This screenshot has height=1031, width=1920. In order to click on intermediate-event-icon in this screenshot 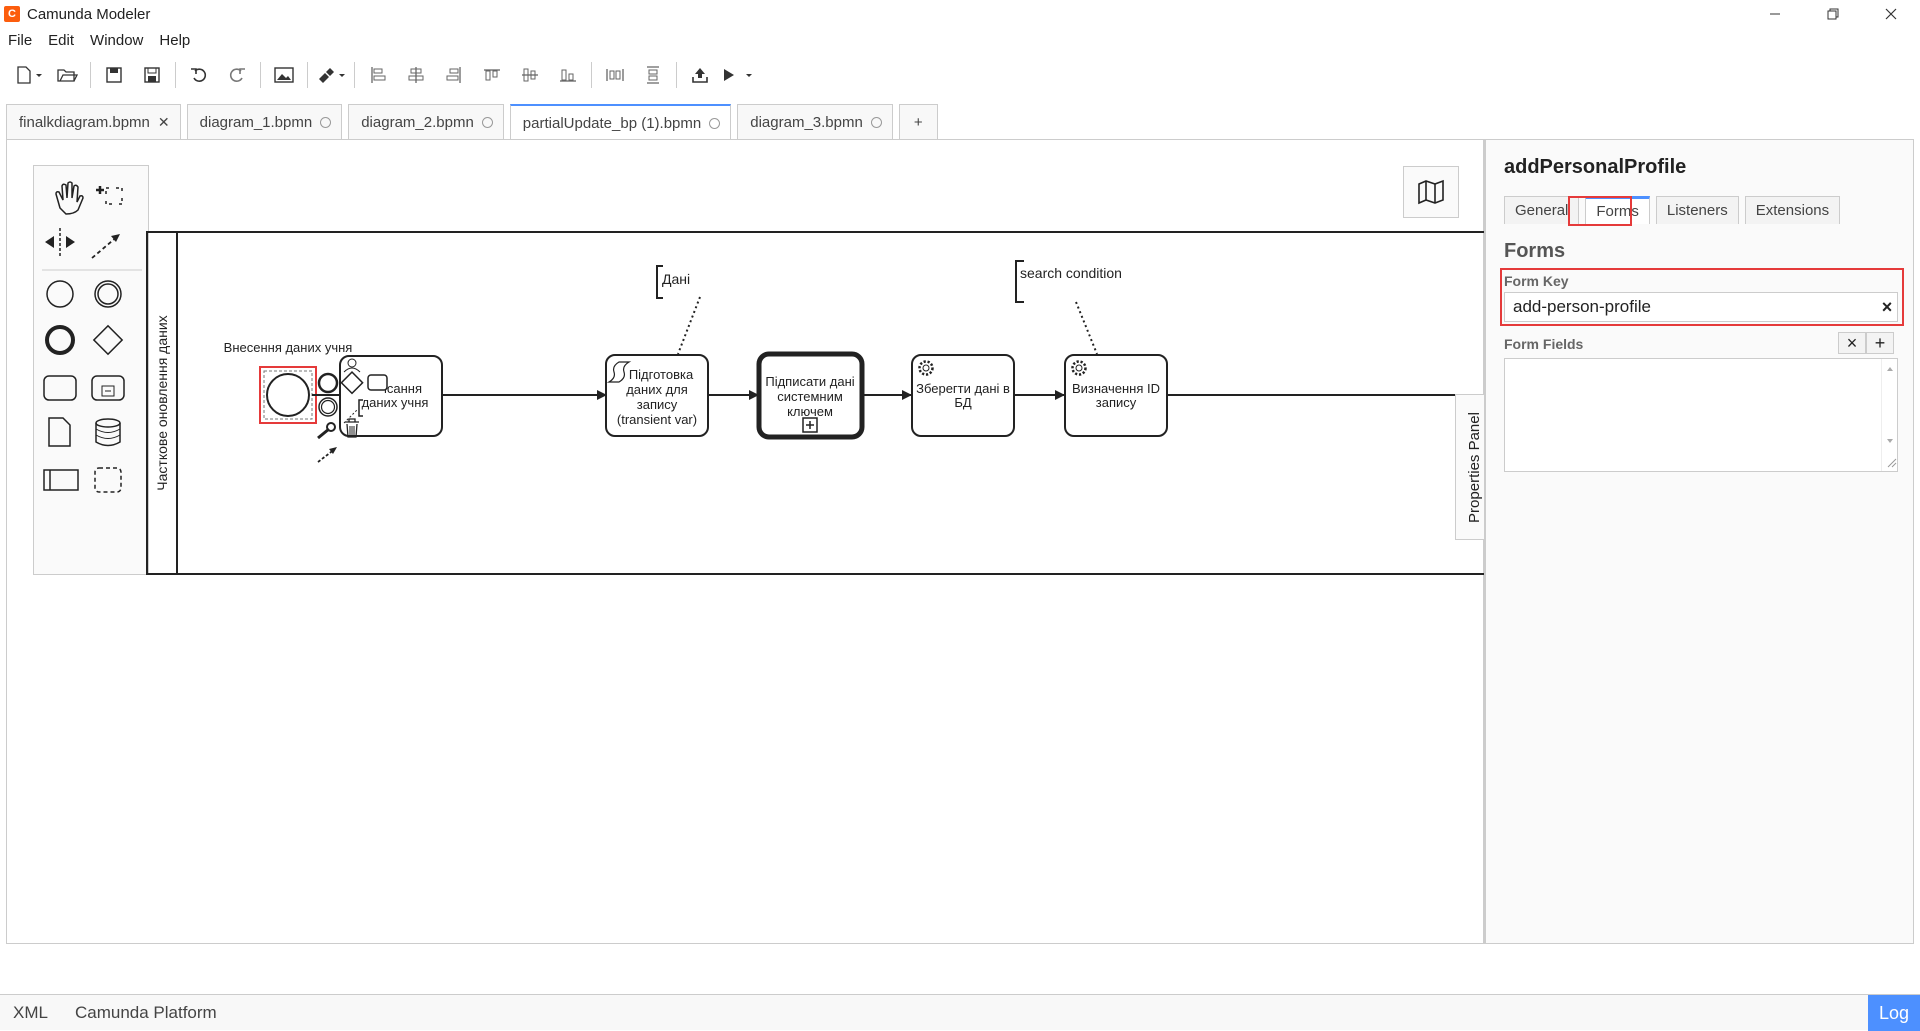, I will do `click(108, 294)`.